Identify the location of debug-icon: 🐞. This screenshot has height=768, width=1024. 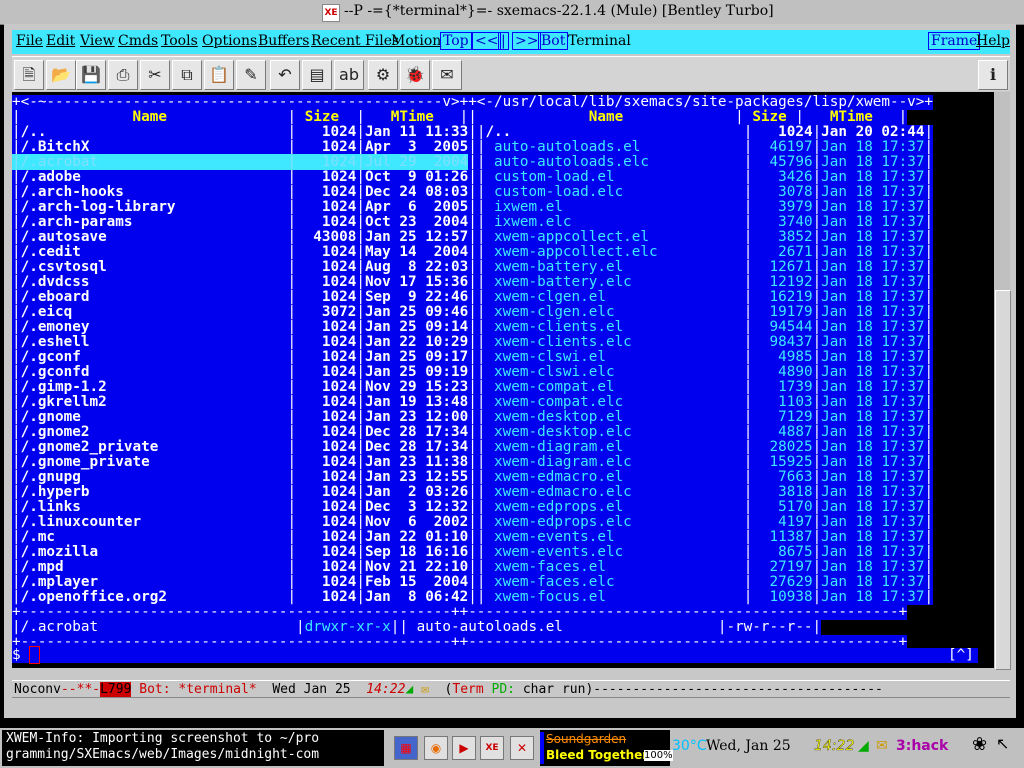
(415, 75).